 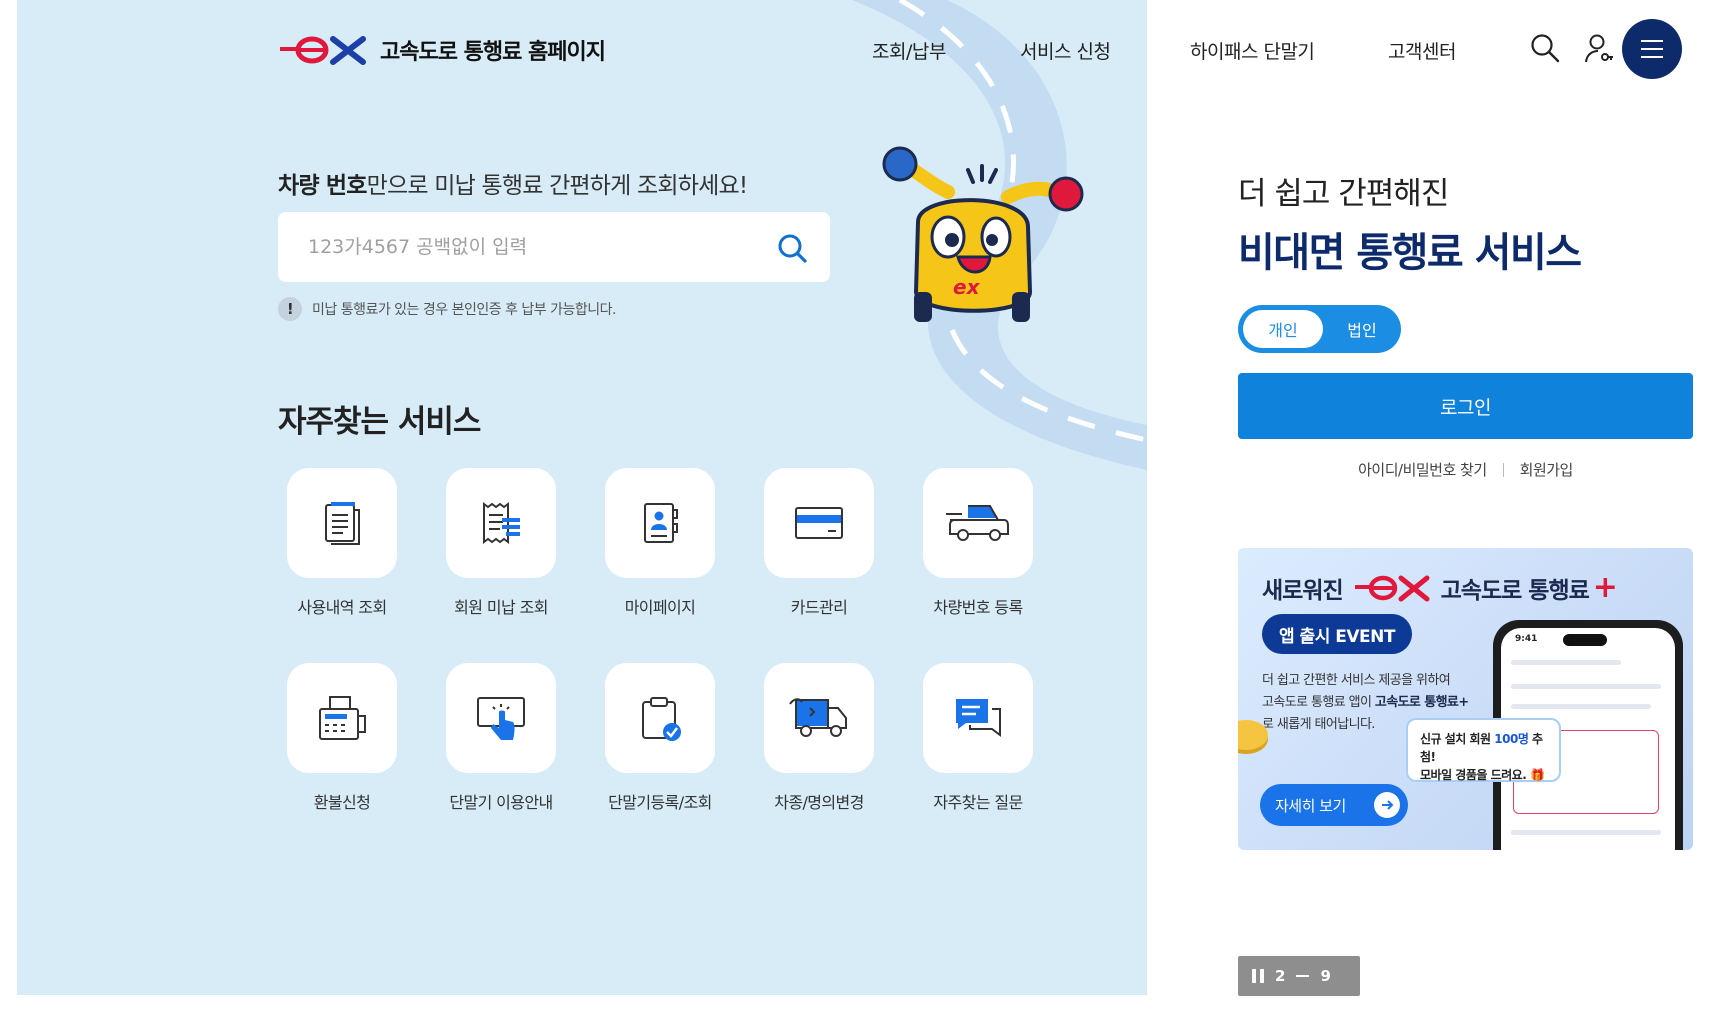 I want to click on toggle-corporate: 법인, so click(x=1362, y=329).